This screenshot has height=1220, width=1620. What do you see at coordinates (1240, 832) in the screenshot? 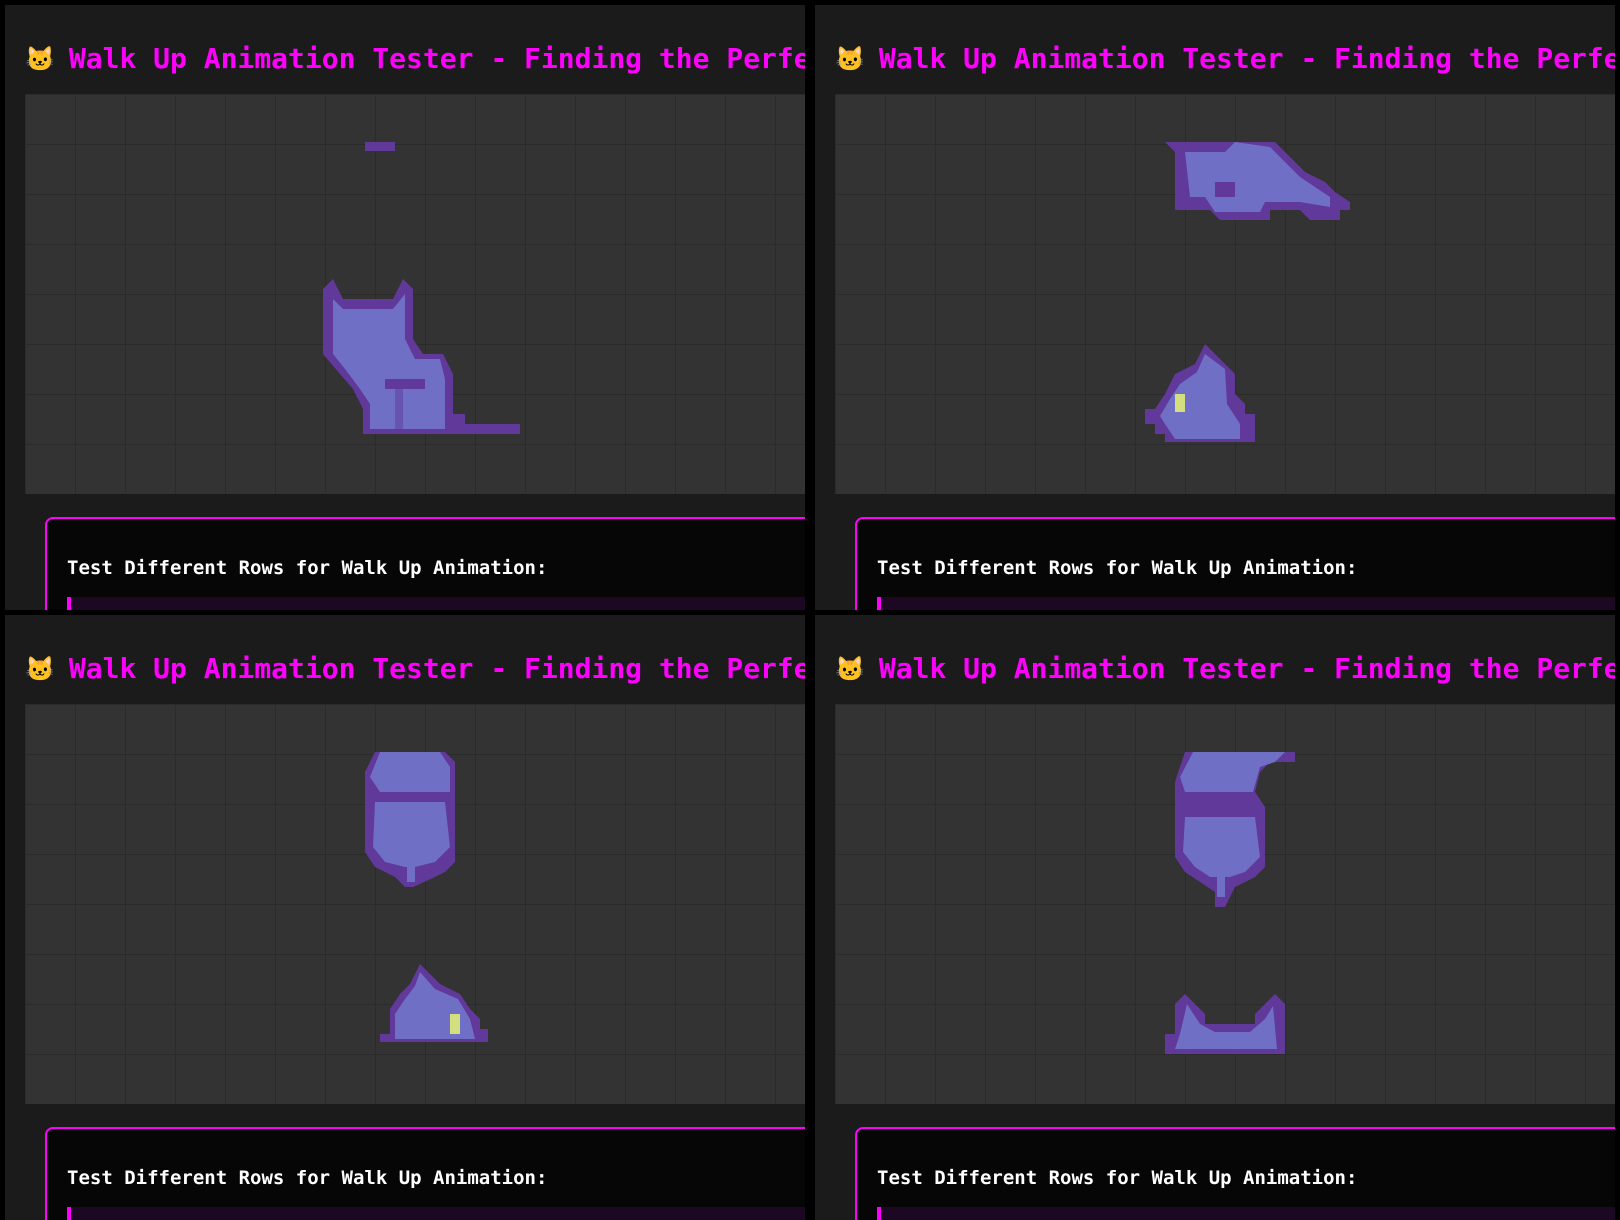
I see `cat-back-view-tail-sprite` at bounding box center [1240, 832].